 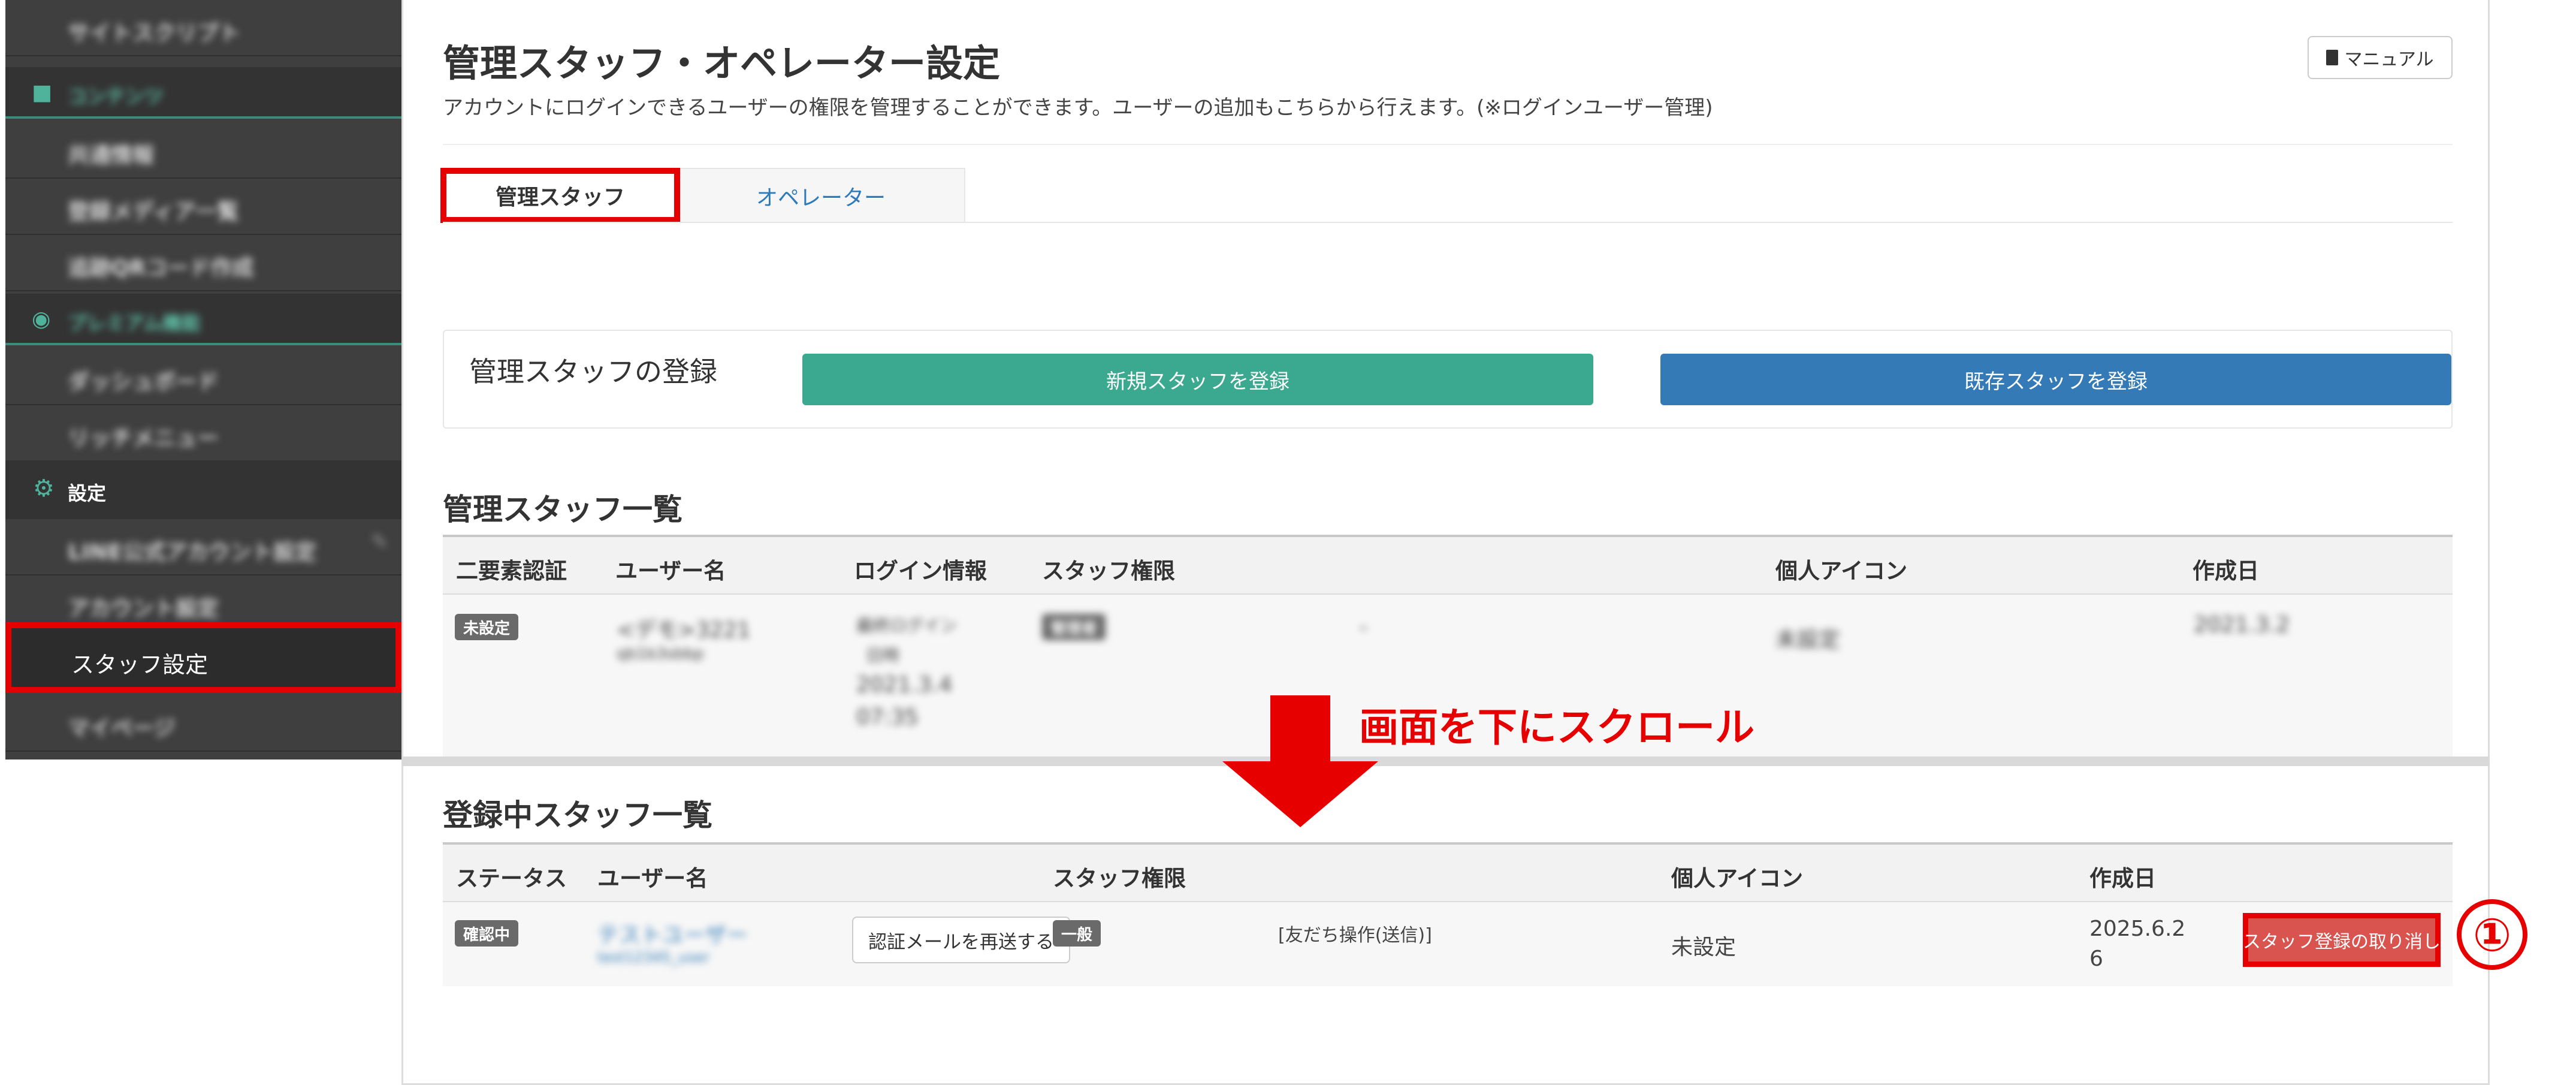 I want to click on login-info-line: 最終ログイン, so click(x=907, y=625).